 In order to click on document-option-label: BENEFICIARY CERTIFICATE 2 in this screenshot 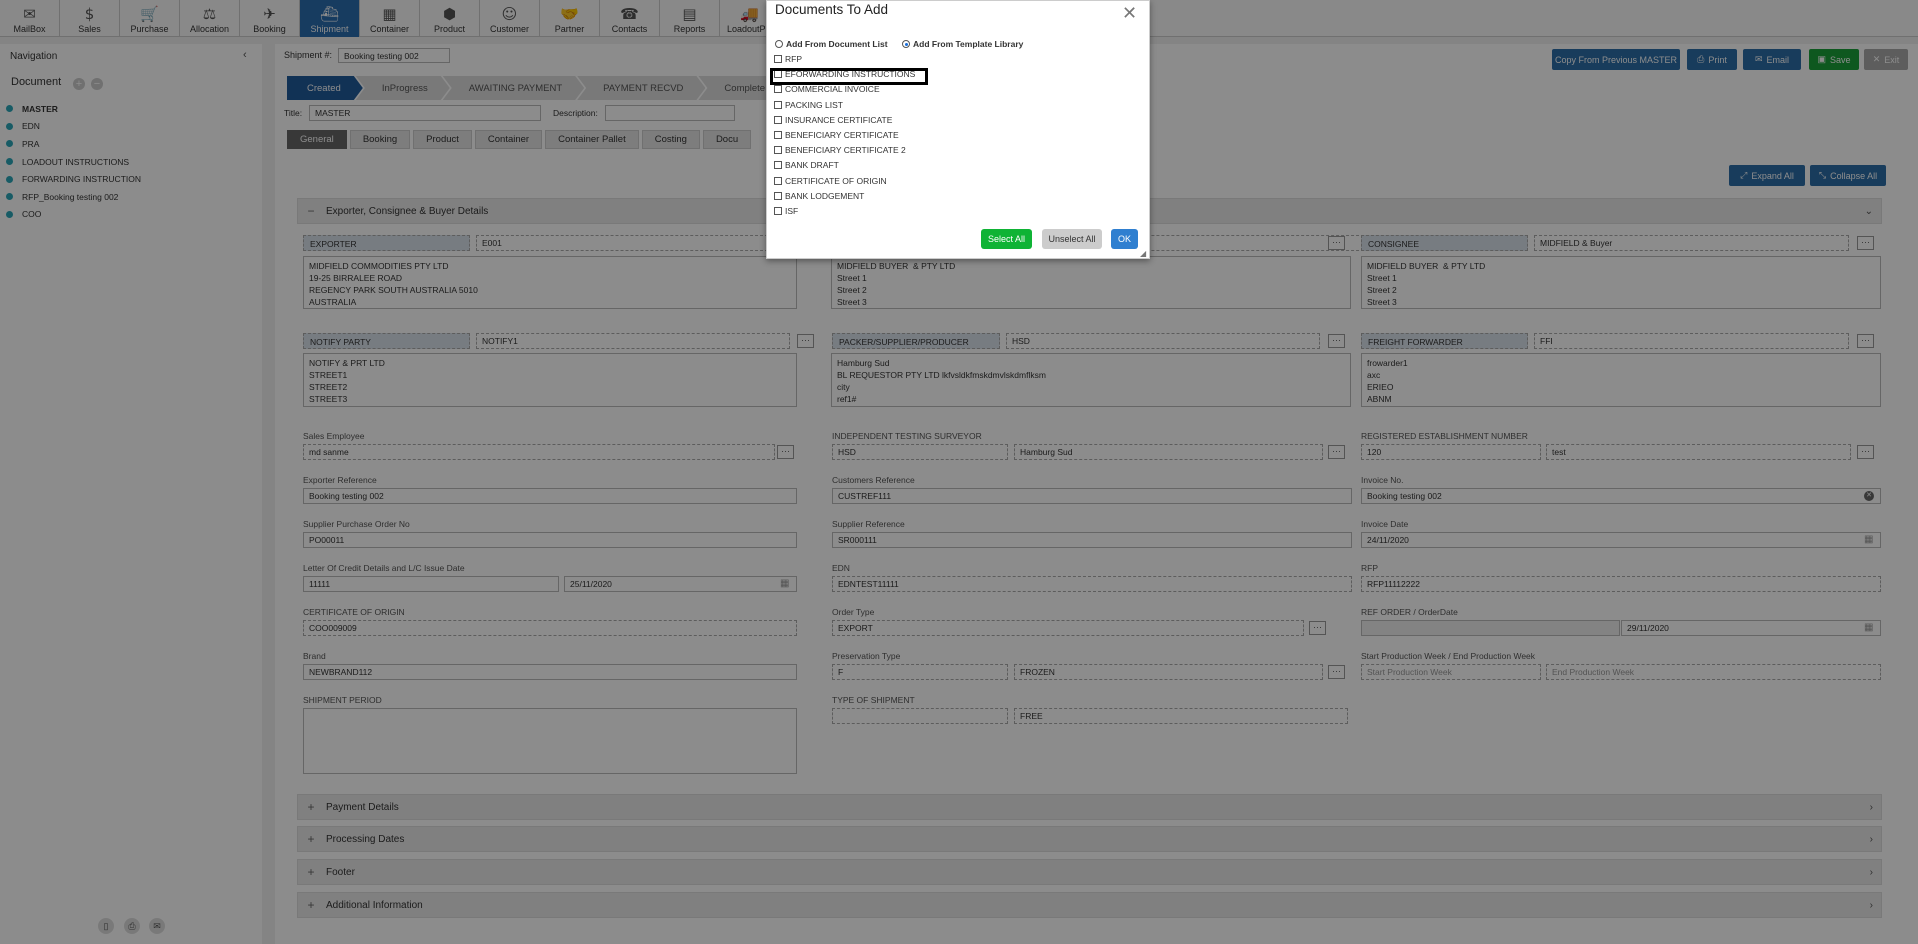, I will do `click(845, 150)`.